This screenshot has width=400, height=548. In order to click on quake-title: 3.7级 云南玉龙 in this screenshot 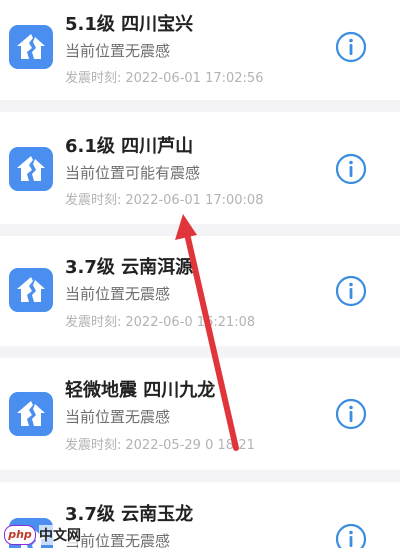, I will do `click(129, 514)`.